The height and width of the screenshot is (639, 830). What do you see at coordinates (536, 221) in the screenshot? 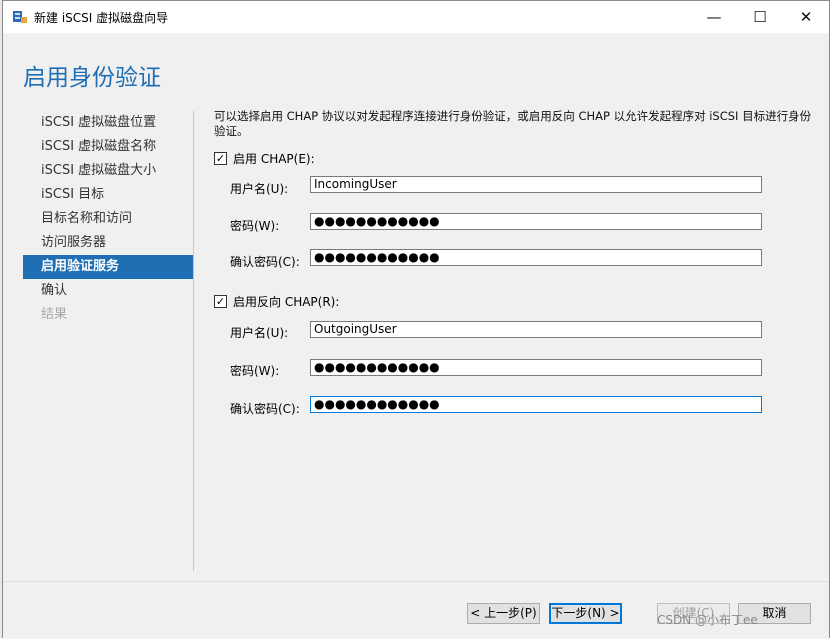
I see `chap-password-input: ●●●●●●●●●●●●` at bounding box center [536, 221].